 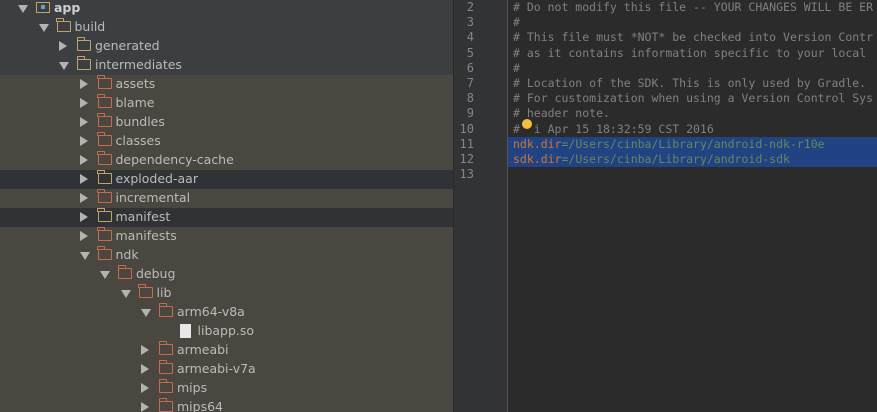 I want to click on property-key: sdk.dir, so click(x=537, y=159).